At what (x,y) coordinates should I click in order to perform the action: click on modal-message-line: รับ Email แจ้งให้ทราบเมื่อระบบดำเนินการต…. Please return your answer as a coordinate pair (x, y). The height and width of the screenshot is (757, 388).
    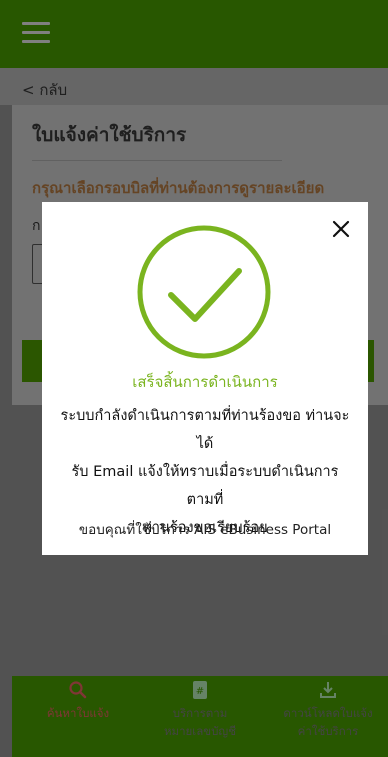
    Looking at the image, I should click on (205, 486).